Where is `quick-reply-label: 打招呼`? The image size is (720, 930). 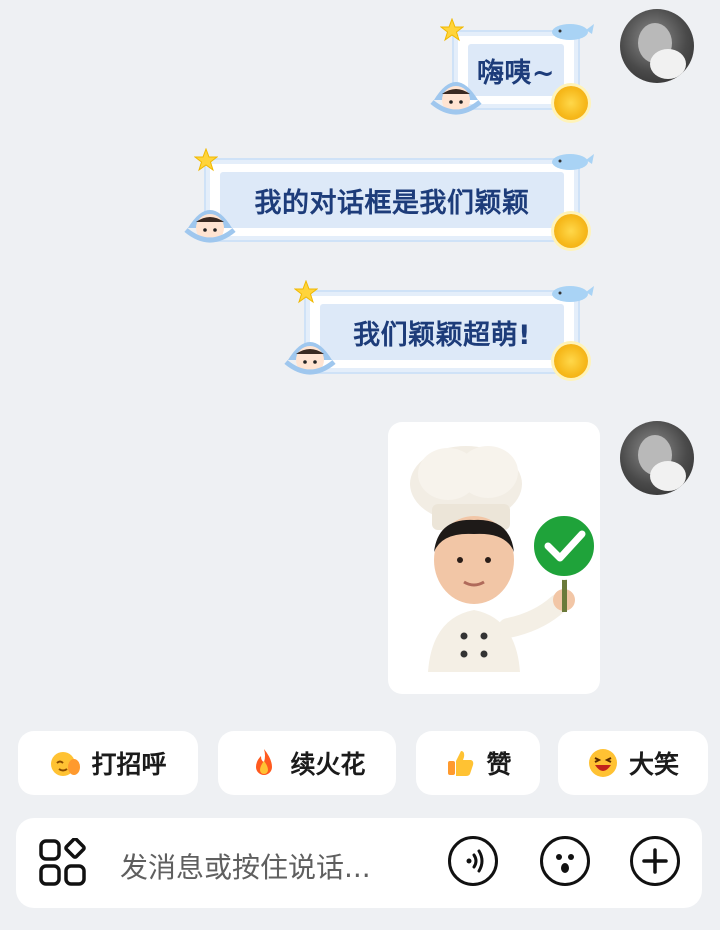
quick-reply-label: 打招呼 is located at coordinates (129, 764).